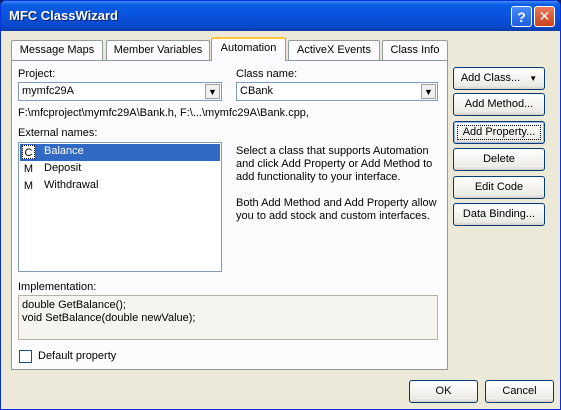 This screenshot has height=410, width=561. Describe the element at coordinates (109, 318) in the screenshot. I see `implementation-line: void SetBalance(double newValue);` at that location.